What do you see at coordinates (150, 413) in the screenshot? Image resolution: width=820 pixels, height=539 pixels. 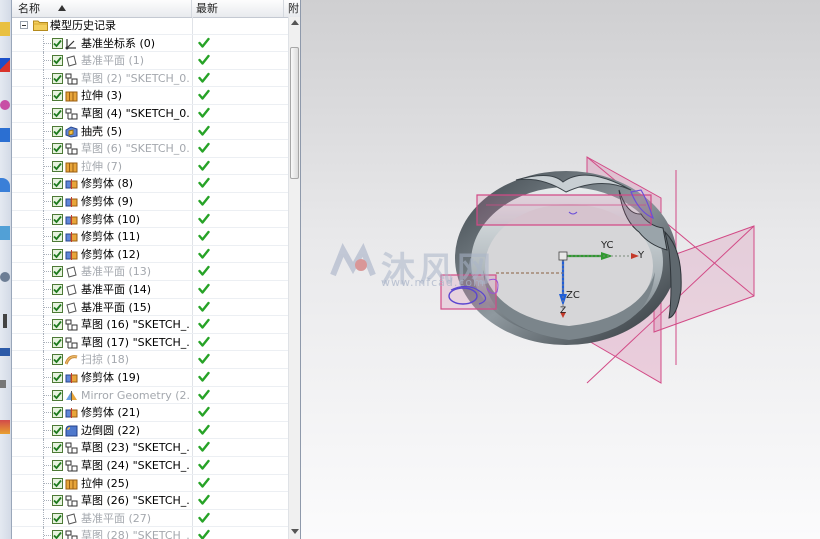 I see `feature-row: 修剪体 (21)` at bounding box center [150, 413].